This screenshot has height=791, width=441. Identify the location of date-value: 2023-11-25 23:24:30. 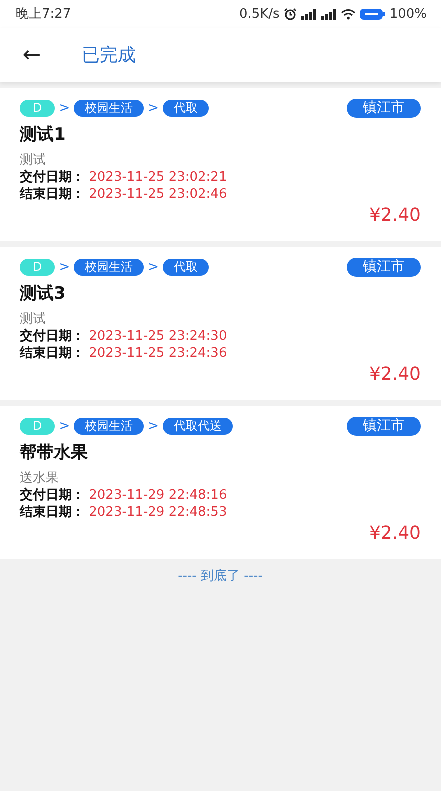
(158, 336).